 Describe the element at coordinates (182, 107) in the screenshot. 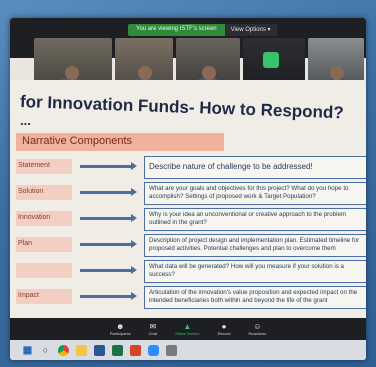

I see `slide-title: for Innovation Funds- How to Respond?` at that location.